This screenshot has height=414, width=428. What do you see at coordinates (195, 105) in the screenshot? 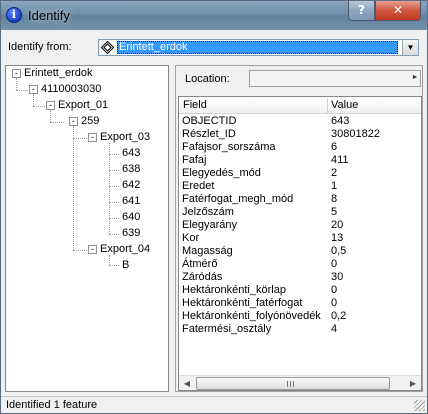
I see `column-header-field: Field` at bounding box center [195, 105].